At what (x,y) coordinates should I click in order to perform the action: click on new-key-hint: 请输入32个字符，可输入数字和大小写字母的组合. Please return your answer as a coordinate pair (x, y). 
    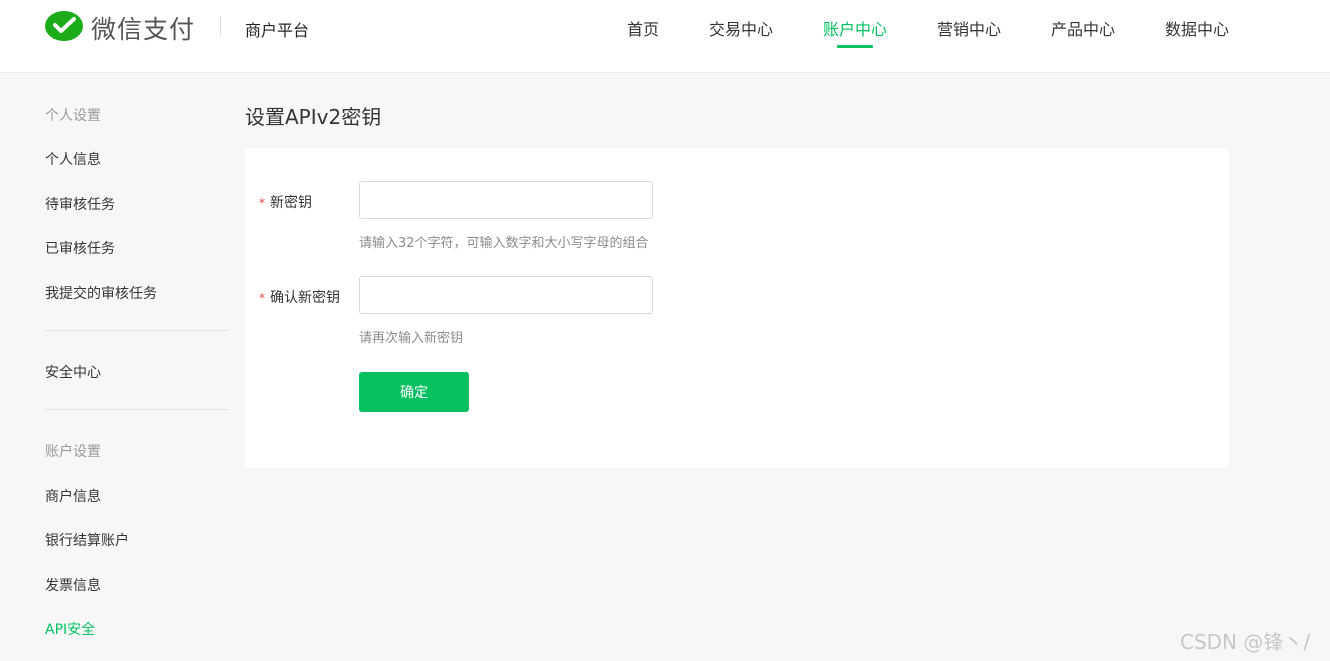
    Looking at the image, I should click on (504, 243).